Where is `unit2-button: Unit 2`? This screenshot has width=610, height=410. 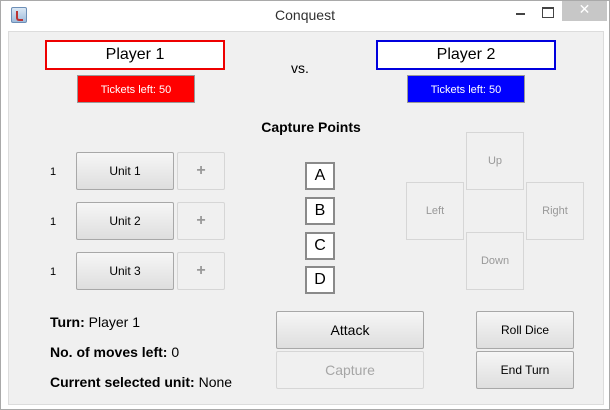
unit2-button: Unit 2 is located at coordinates (125, 221).